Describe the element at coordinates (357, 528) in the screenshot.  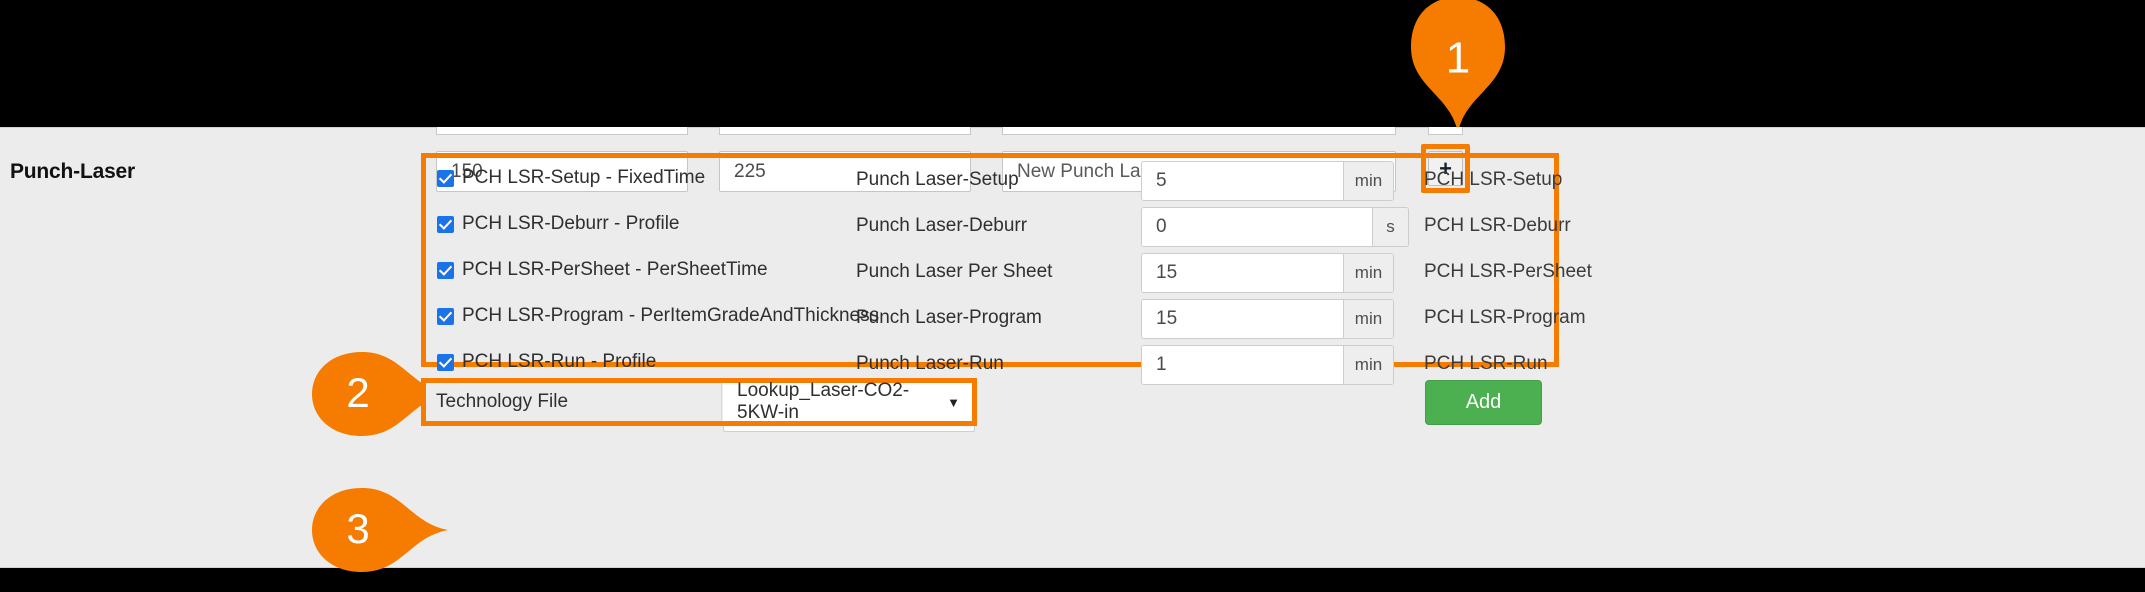
I see `callout-marker-3-number: 3` at that location.